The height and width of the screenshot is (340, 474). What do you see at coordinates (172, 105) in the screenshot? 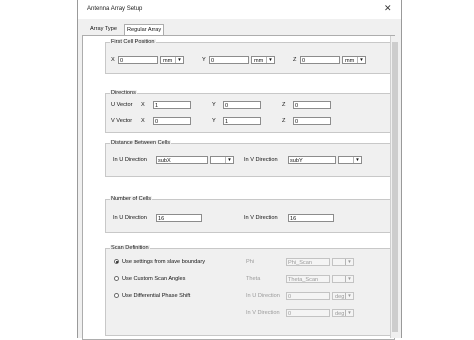
I see `u-vector-x-input: 1` at bounding box center [172, 105].